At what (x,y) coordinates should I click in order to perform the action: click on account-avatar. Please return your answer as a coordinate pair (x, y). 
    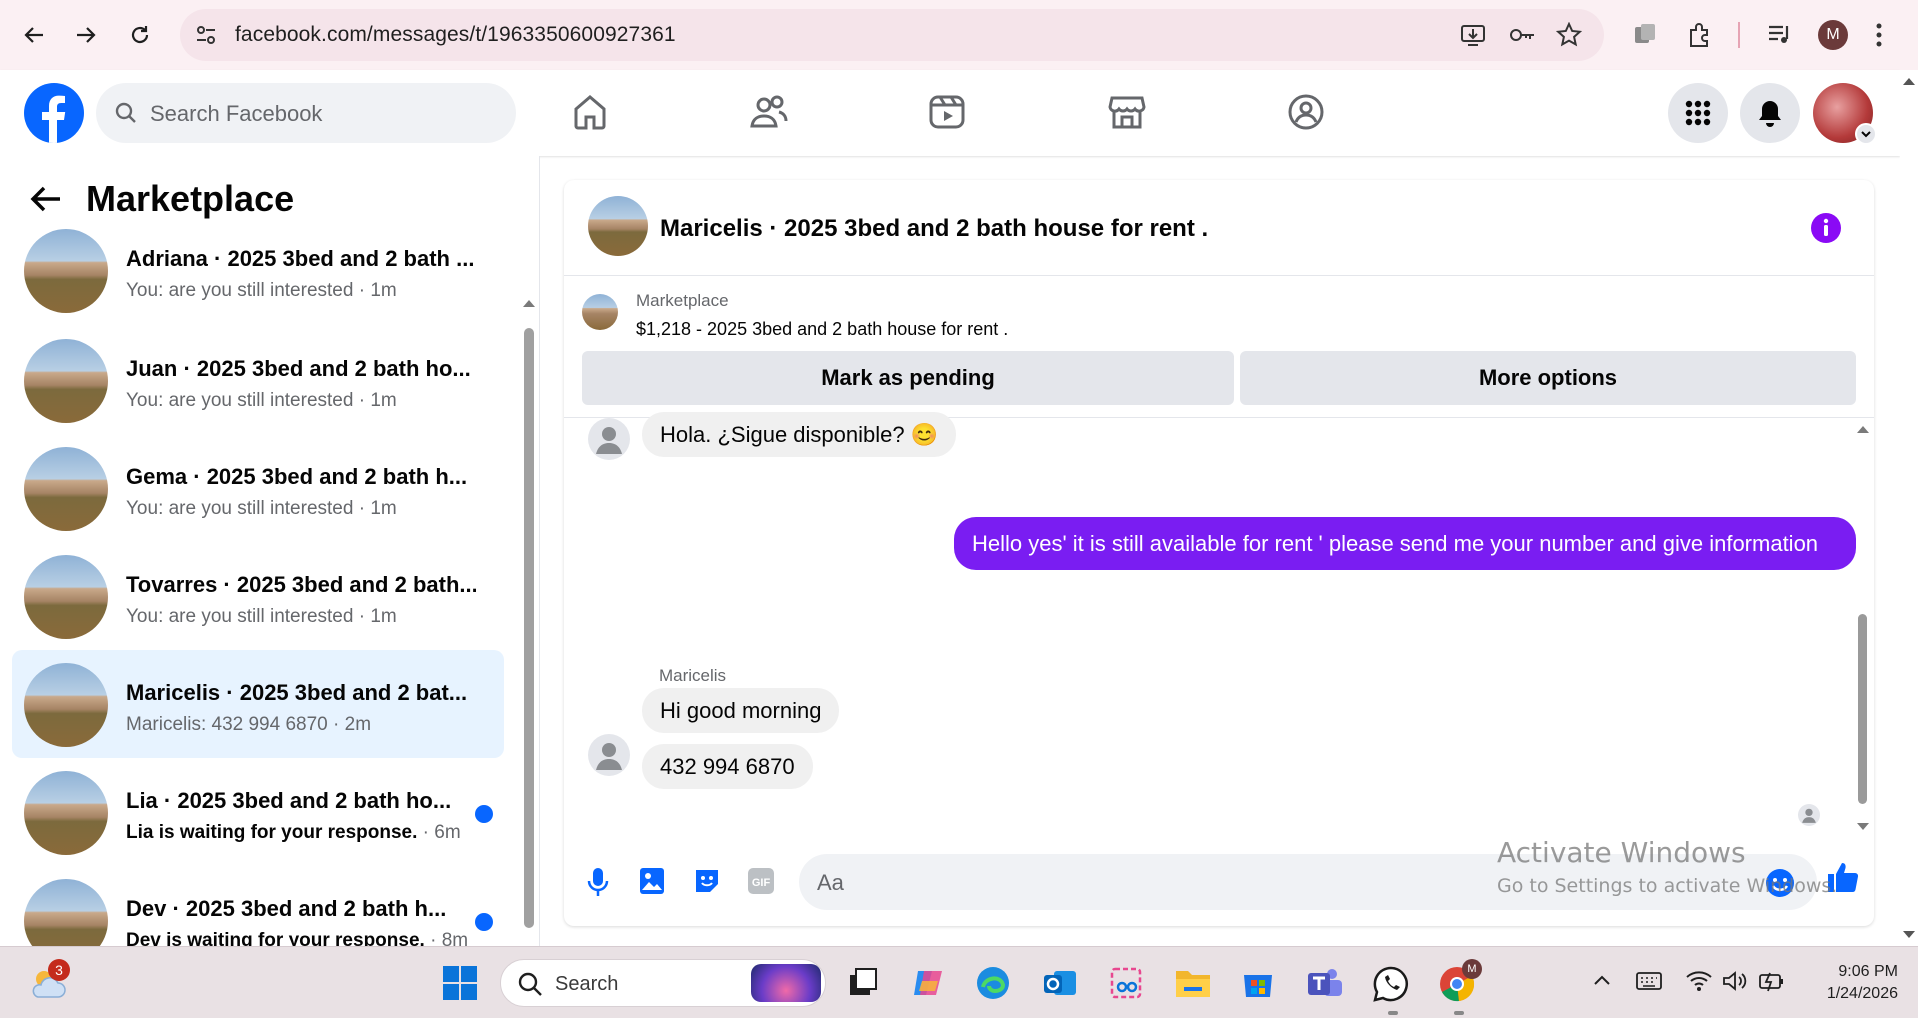
    Looking at the image, I should click on (1845, 114).